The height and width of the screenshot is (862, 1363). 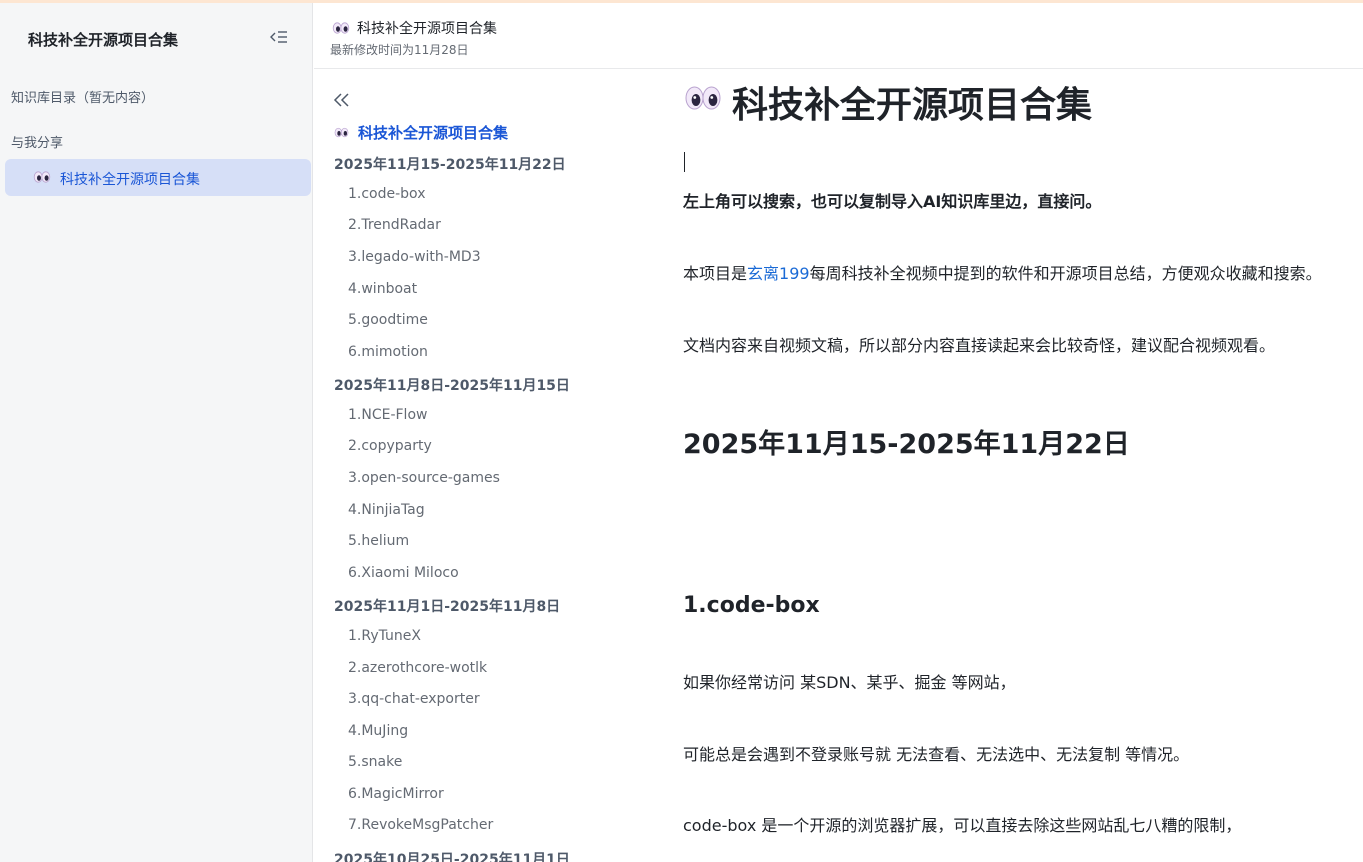 What do you see at coordinates (378, 731) in the screenshot?
I see `toc-item: 4.MuJing` at bounding box center [378, 731].